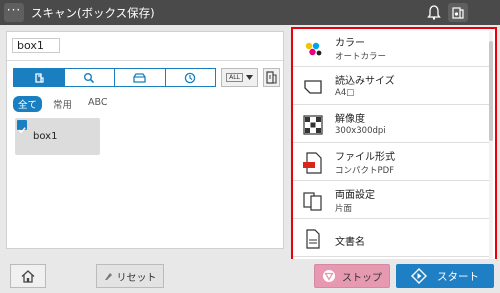 This screenshot has height=293, width=500. Describe the element at coordinates (350, 242) in the screenshot. I see `setting-title: 文書名` at that location.